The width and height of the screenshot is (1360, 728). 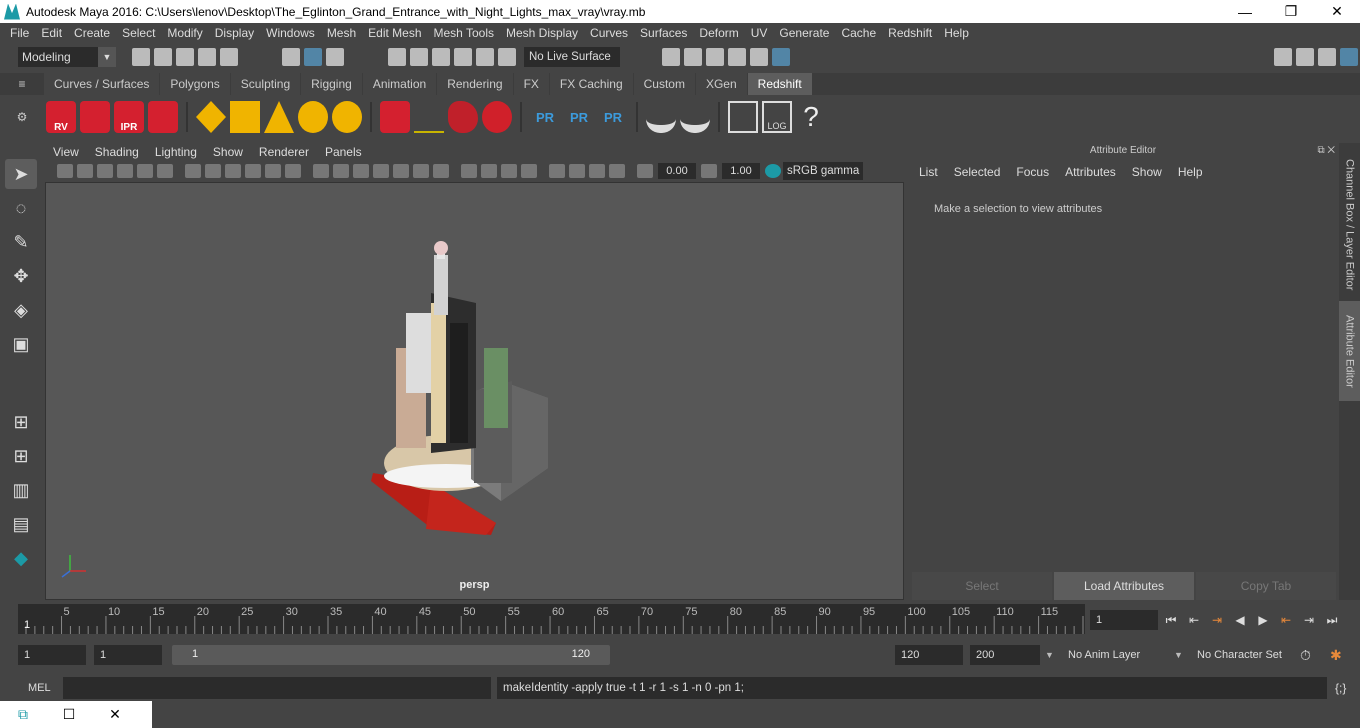 What do you see at coordinates (102, 84) in the screenshot?
I see `tab-curves-surfaces: Curves / Surfaces` at bounding box center [102, 84].